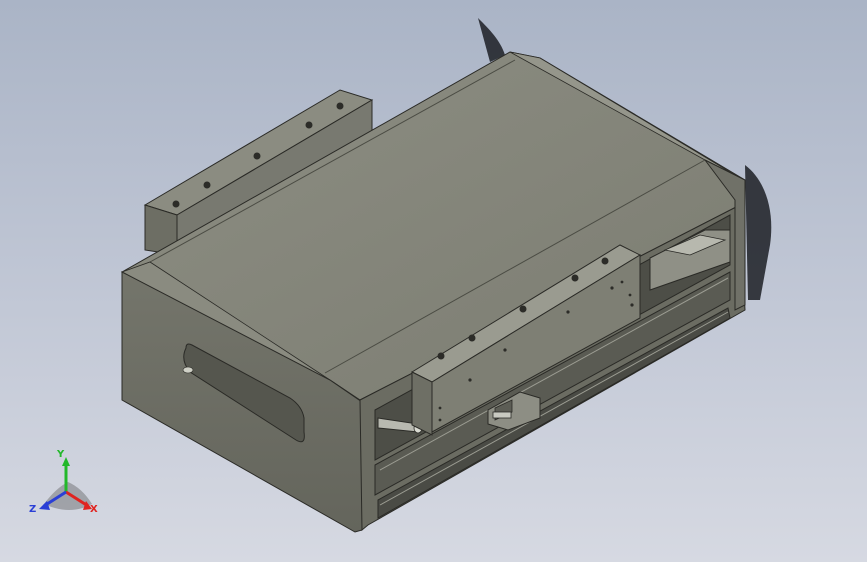 Image resolution: width=867 pixels, height=562 pixels. Describe the element at coordinates (61, 454) in the screenshot. I see `triad-y-label: Y` at that location.